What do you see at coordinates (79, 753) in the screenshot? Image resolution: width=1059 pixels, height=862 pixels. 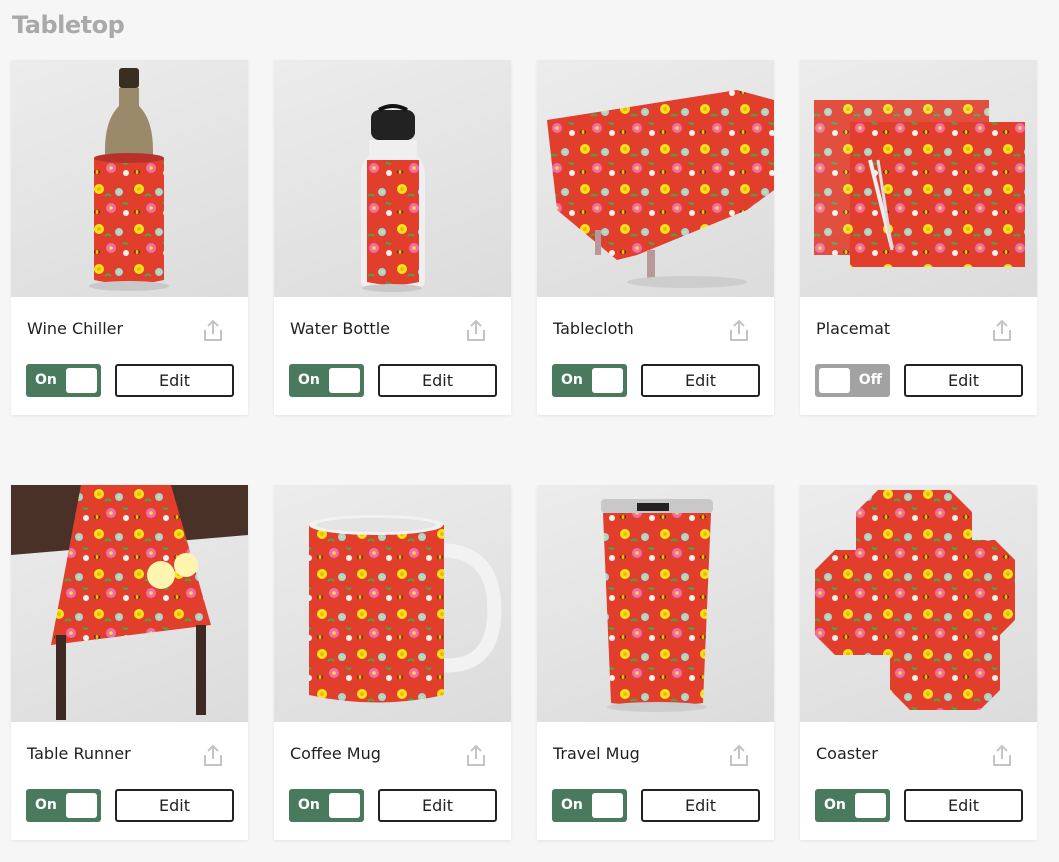 I see `product-name: Table Runner` at bounding box center [79, 753].